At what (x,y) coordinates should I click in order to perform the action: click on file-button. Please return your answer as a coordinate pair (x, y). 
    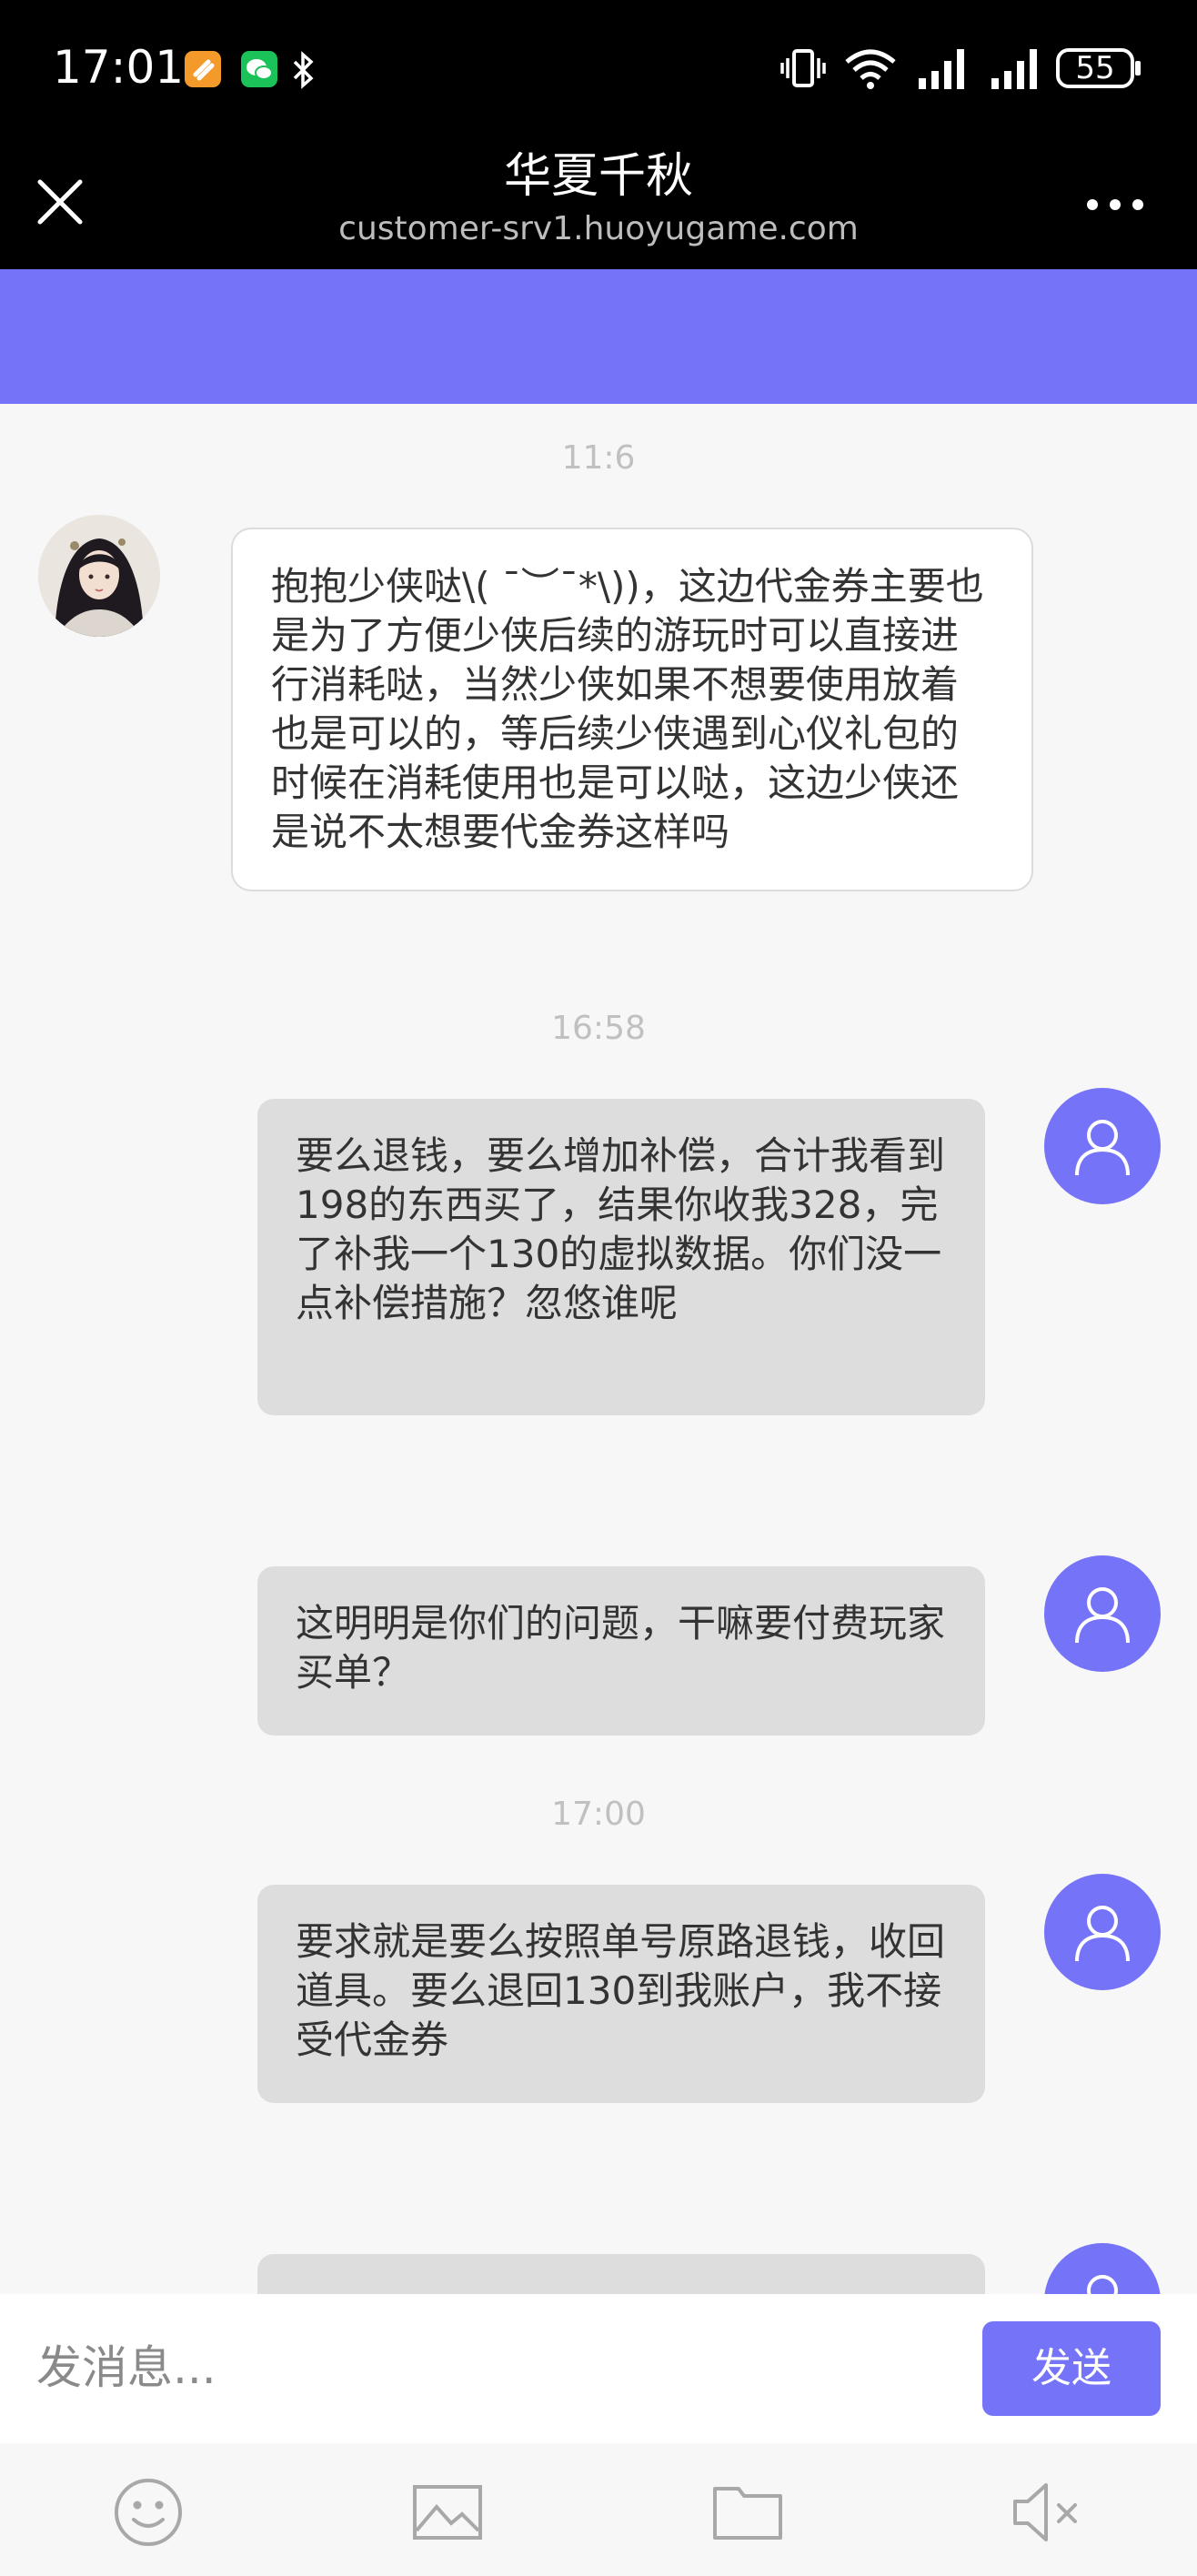
    Looking at the image, I should click on (747, 2512).